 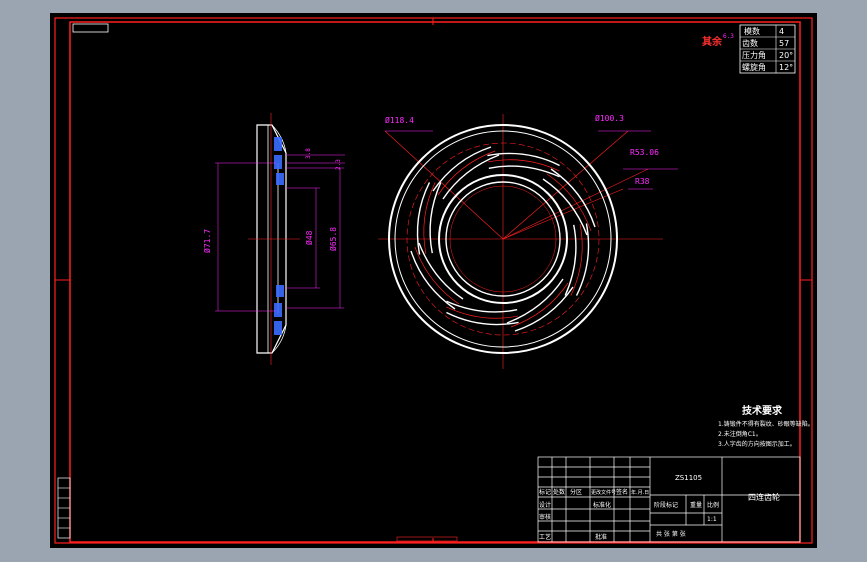 I want to click on param-value-4: 12°, so click(x=786, y=67).